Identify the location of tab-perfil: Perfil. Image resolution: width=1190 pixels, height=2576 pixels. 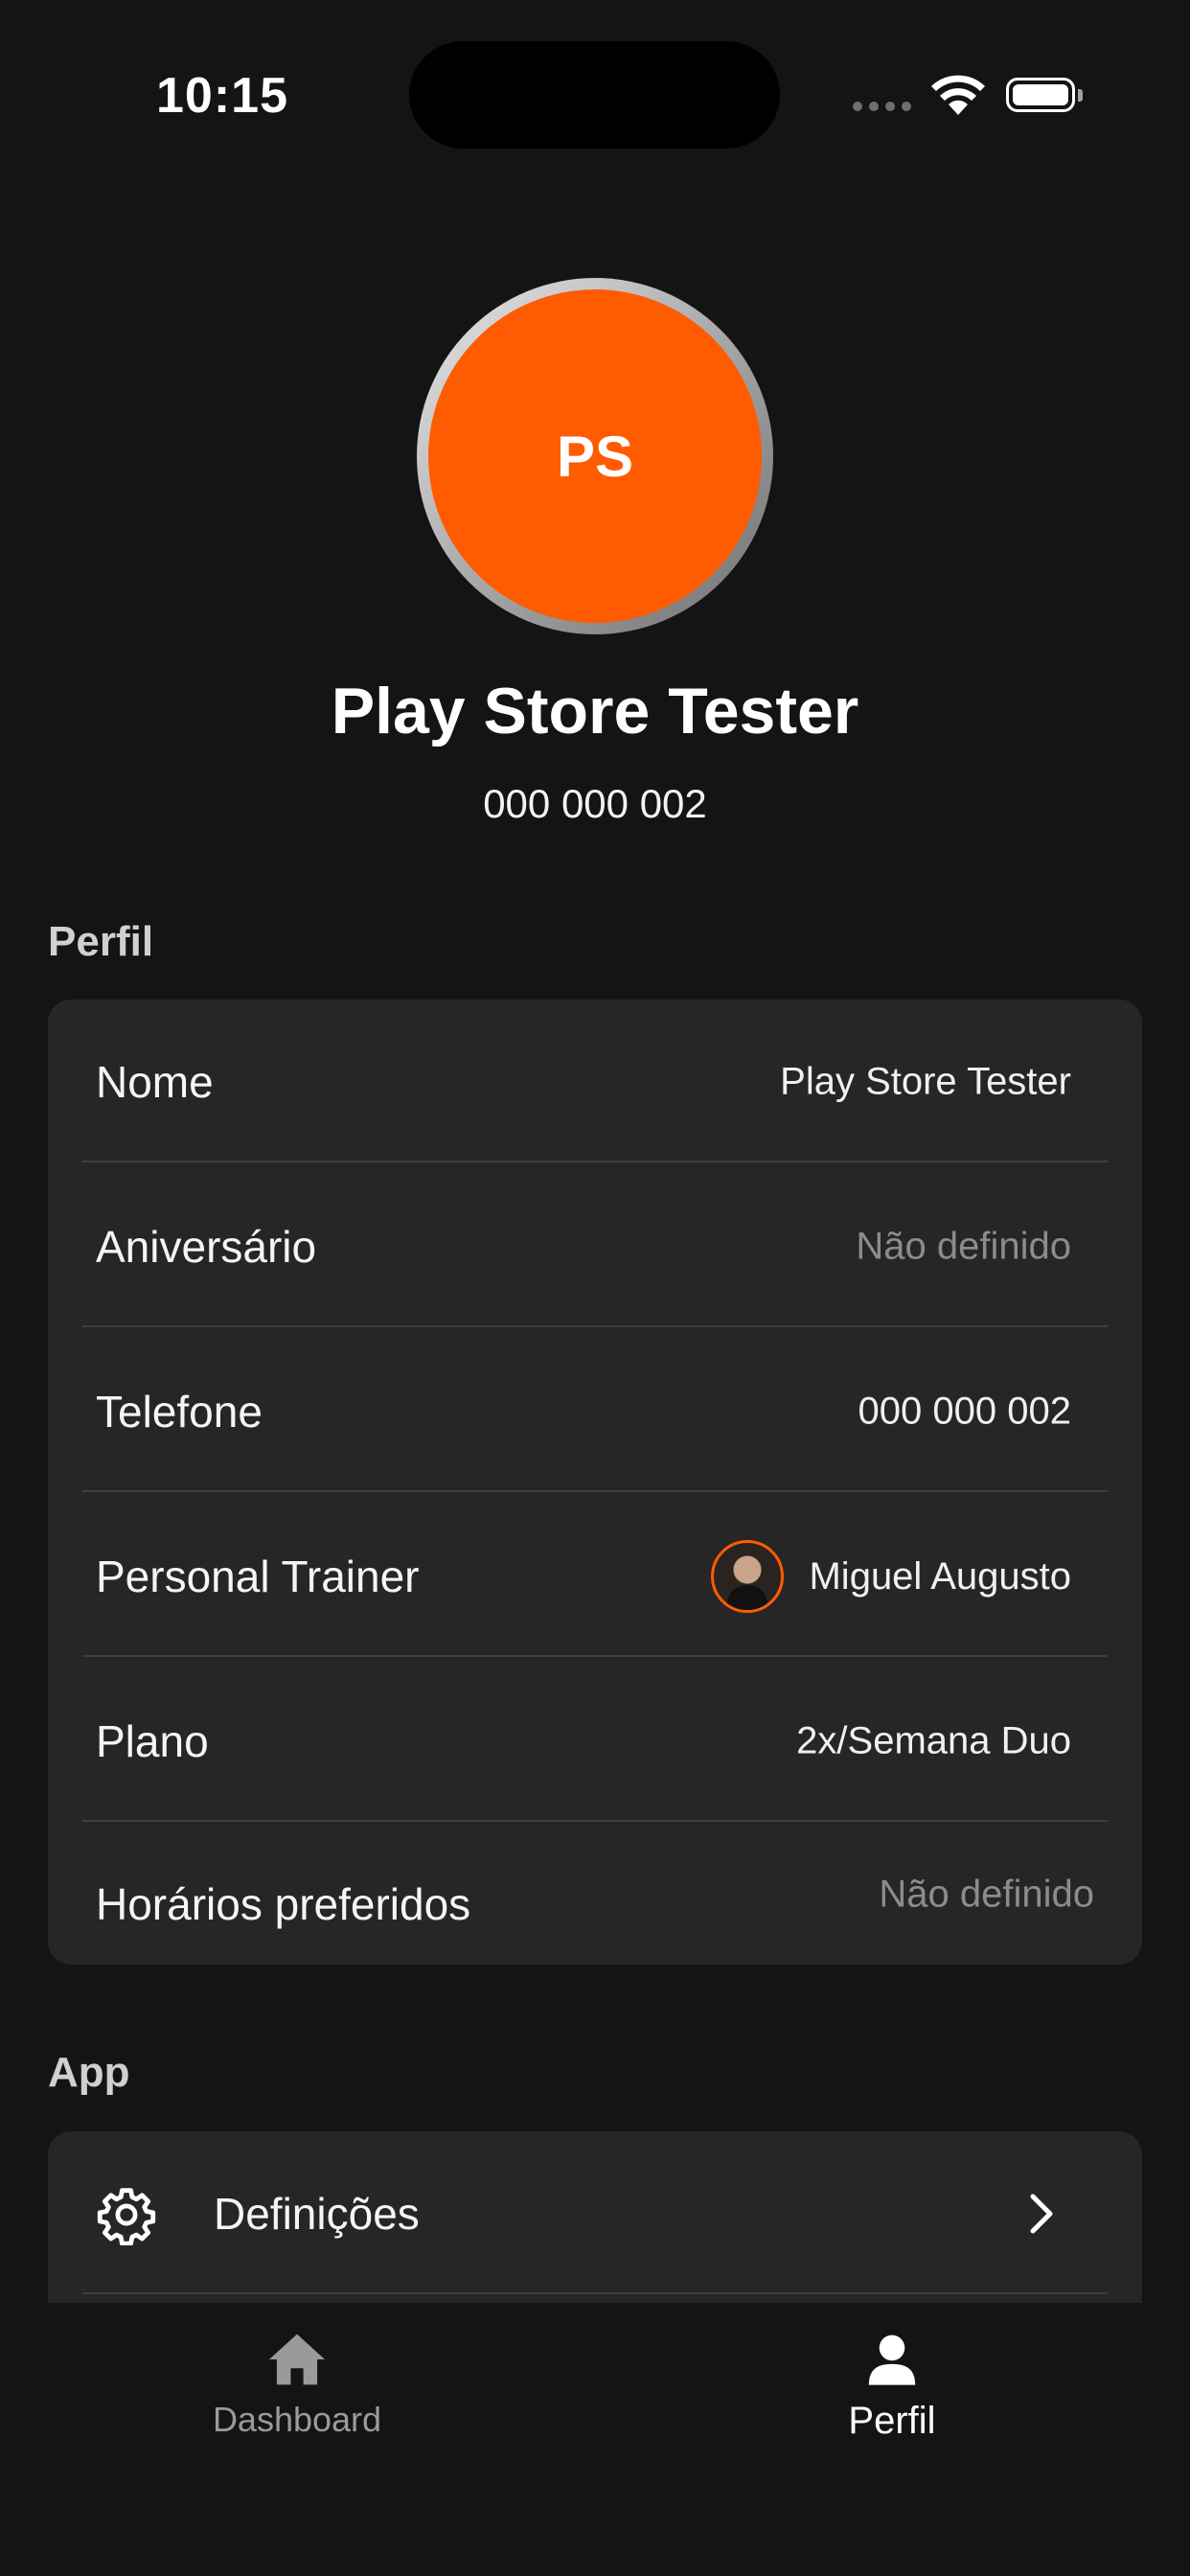
(892, 2387).